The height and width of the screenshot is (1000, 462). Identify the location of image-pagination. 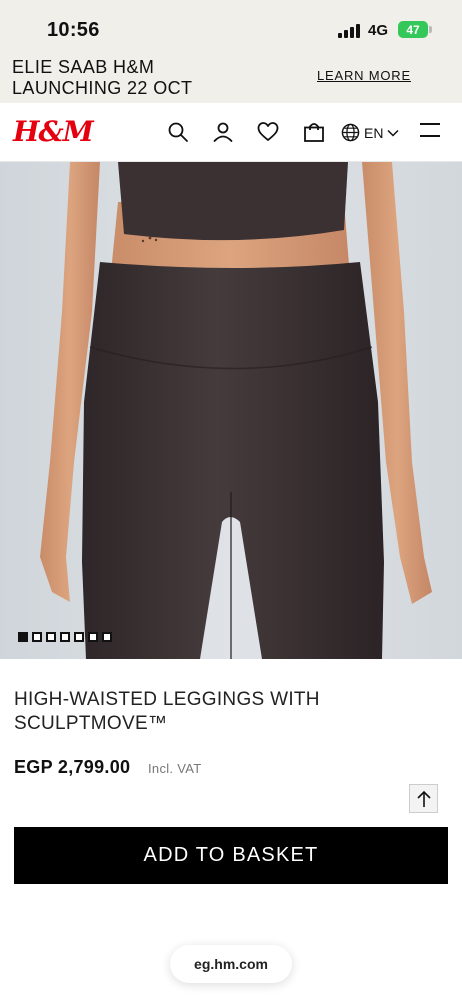
(65, 637).